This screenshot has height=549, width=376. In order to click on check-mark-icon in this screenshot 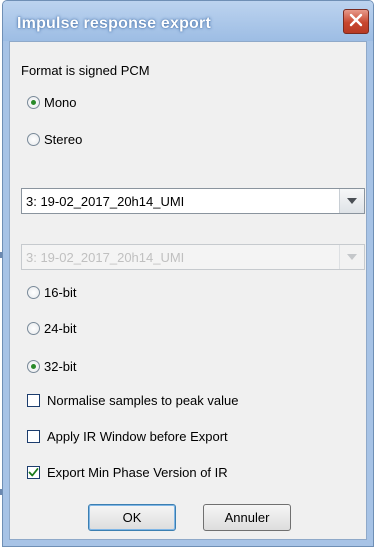, I will do `click(33, 472)`.